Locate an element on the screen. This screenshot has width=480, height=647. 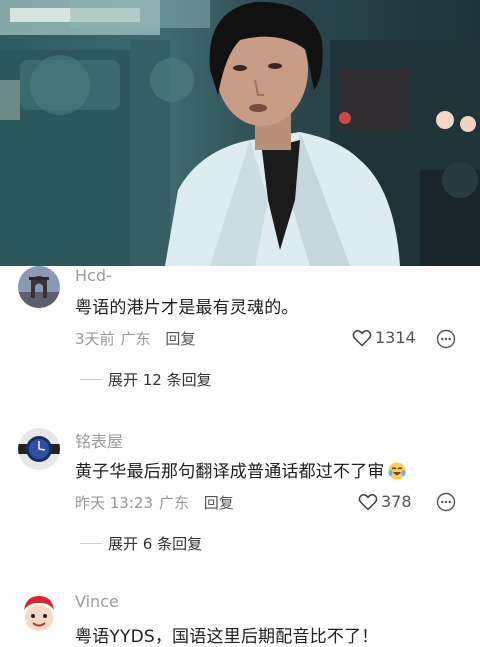
avatar-cartoon-image is located at coordinates (39, 613).